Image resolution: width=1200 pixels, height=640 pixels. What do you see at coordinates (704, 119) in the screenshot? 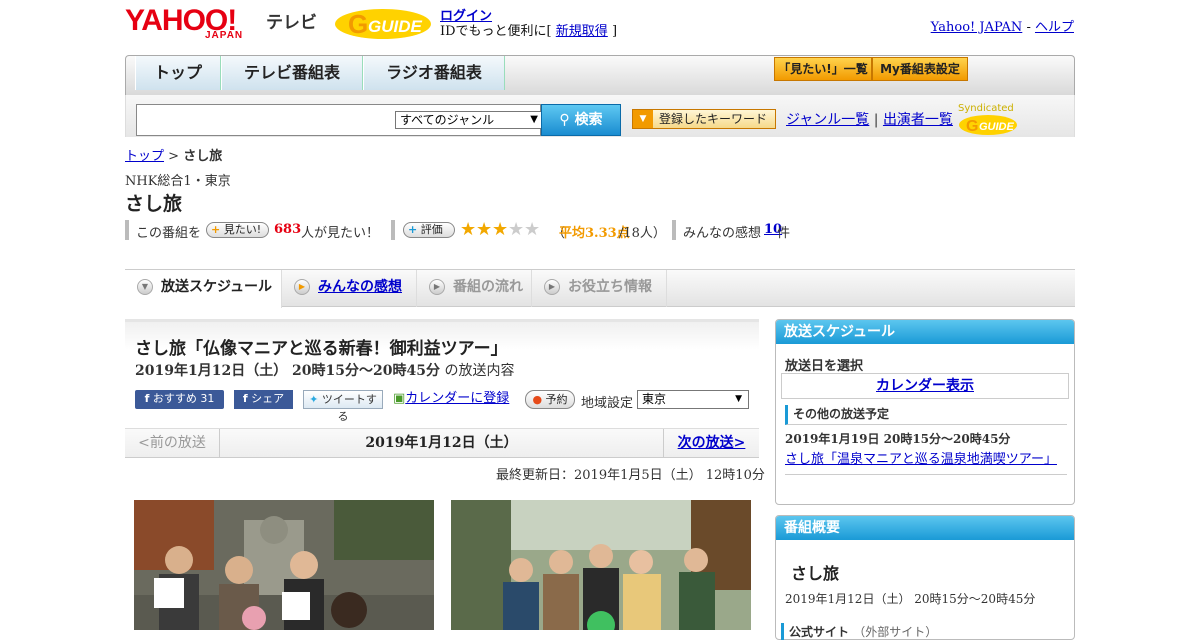
I see `keyword-button: ▼ 登録したキーワード` at bounding box center [704, 119].